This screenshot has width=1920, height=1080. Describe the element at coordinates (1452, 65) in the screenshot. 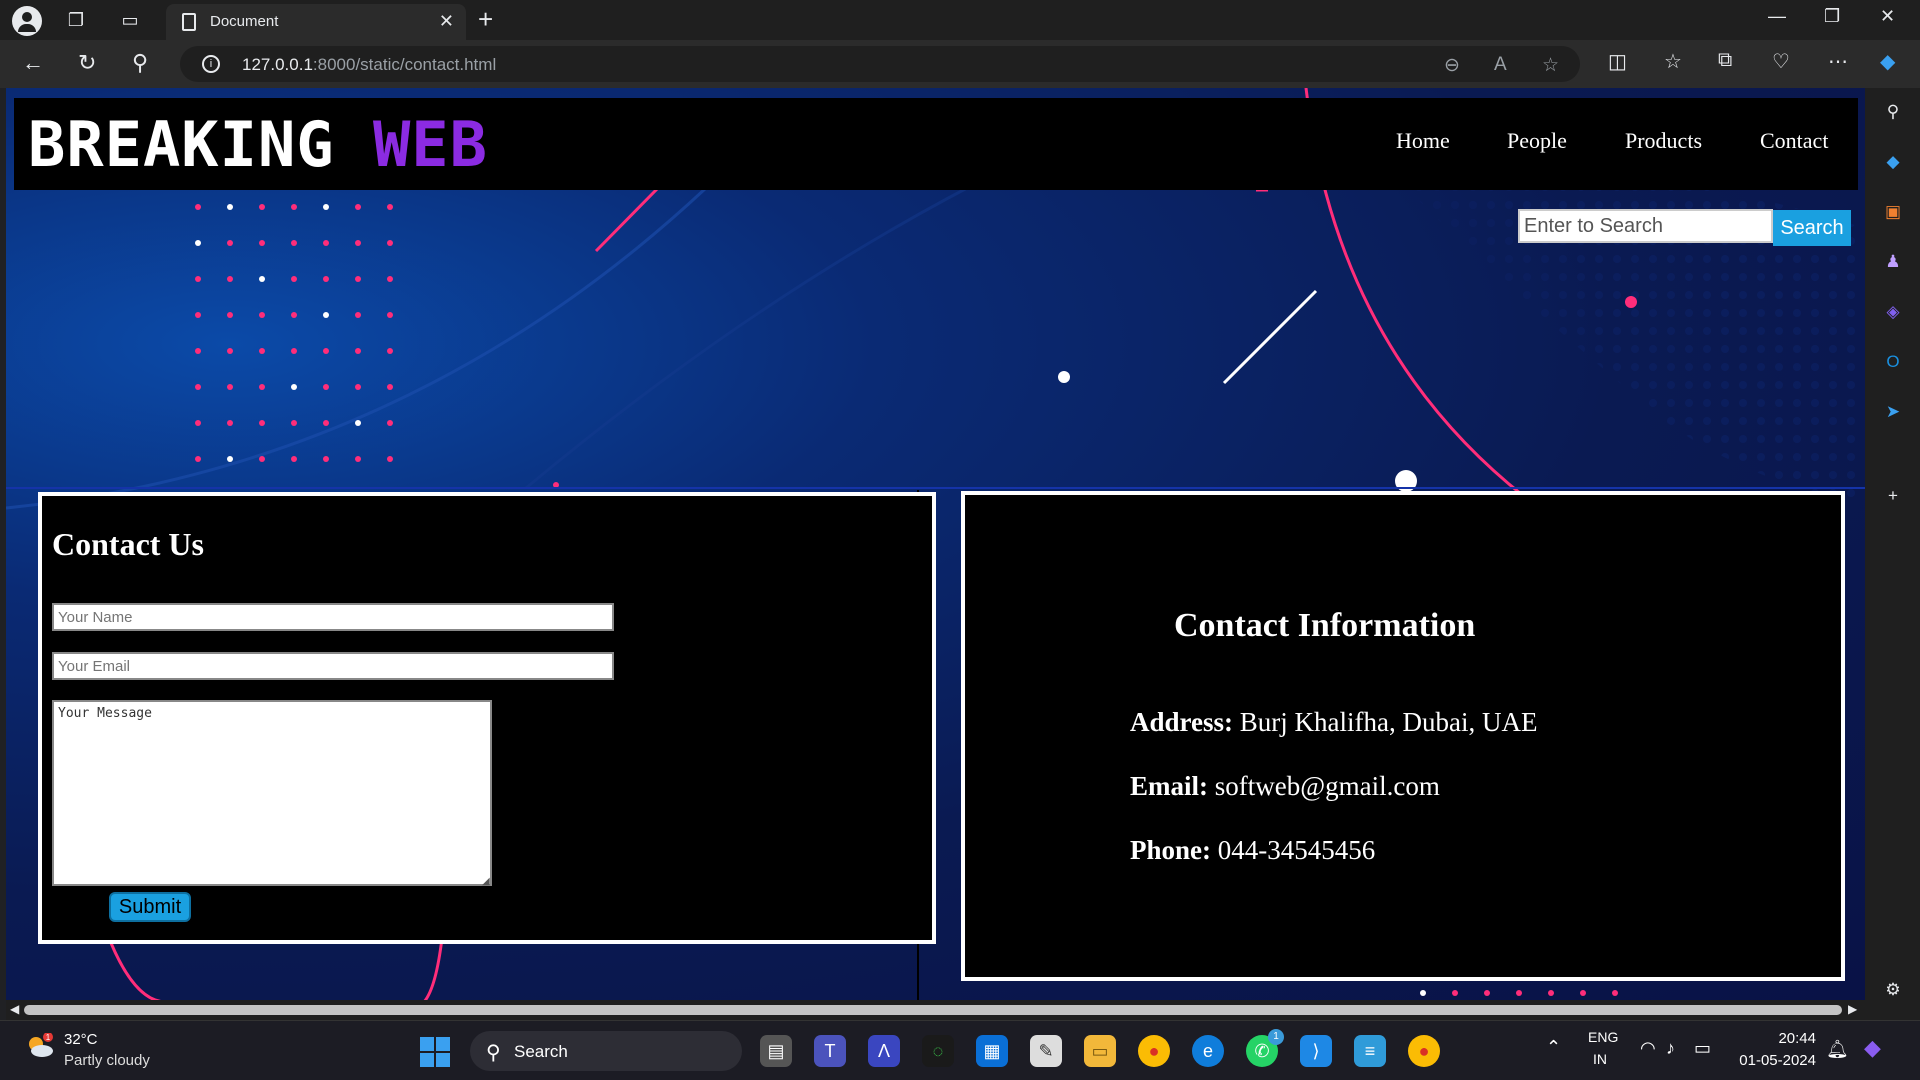

I see `zoom-icon: ⊖` at that location.